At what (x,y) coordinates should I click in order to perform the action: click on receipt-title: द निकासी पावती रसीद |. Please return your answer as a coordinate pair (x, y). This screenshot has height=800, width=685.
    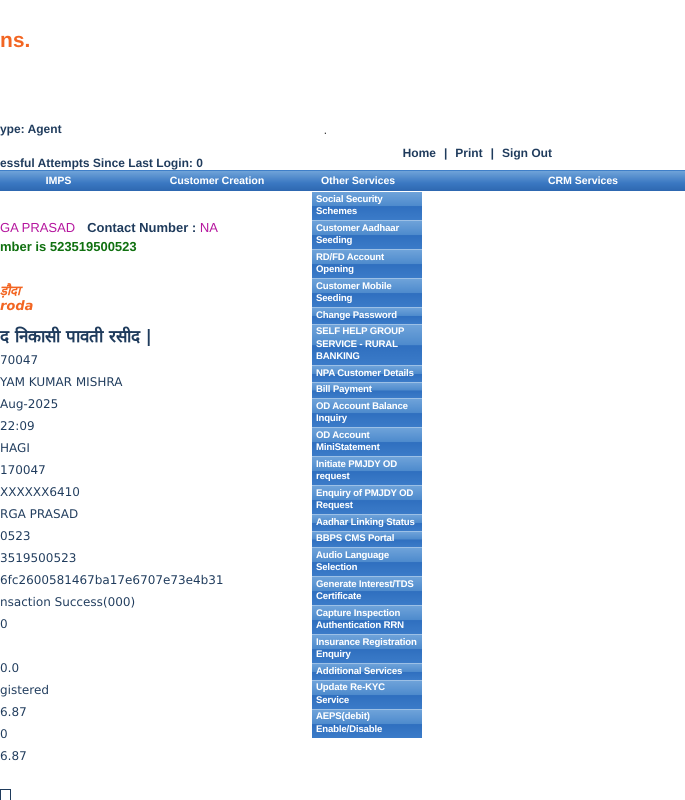
    Looking at the image, I should click on (76, 336).